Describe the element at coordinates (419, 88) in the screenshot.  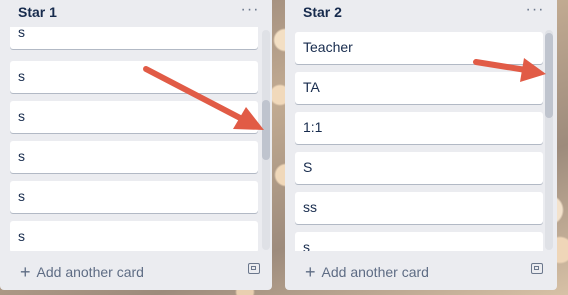
I see `card: TA` at that location.